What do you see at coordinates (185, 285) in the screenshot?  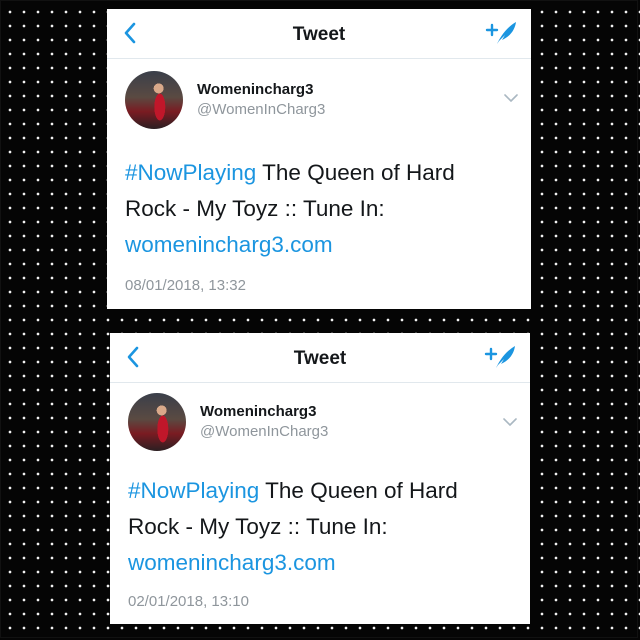 I see `tweet-timestamp: 08/01/2018, 13:32` at bounding box center [185, 285].